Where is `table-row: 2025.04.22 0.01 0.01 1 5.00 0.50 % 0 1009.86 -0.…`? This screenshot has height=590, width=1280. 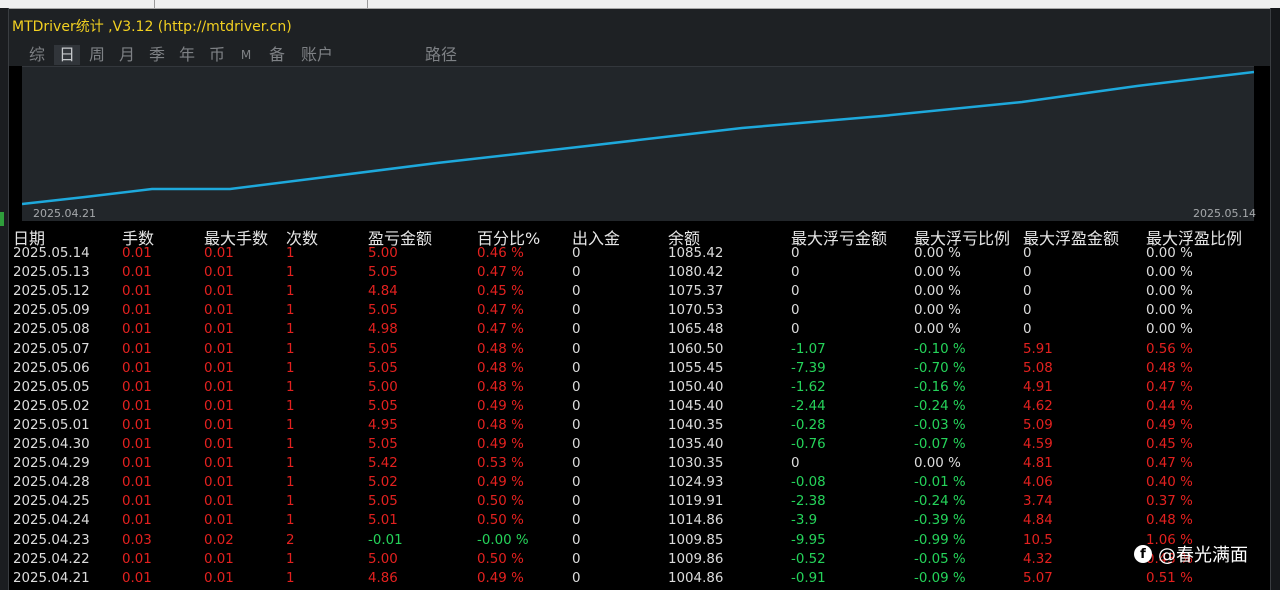 table-row: 2025.04.22 0.01 0.01 1 5.00 0.50 % 0 1009.86 -0.… is located at coordinates (639, 561).